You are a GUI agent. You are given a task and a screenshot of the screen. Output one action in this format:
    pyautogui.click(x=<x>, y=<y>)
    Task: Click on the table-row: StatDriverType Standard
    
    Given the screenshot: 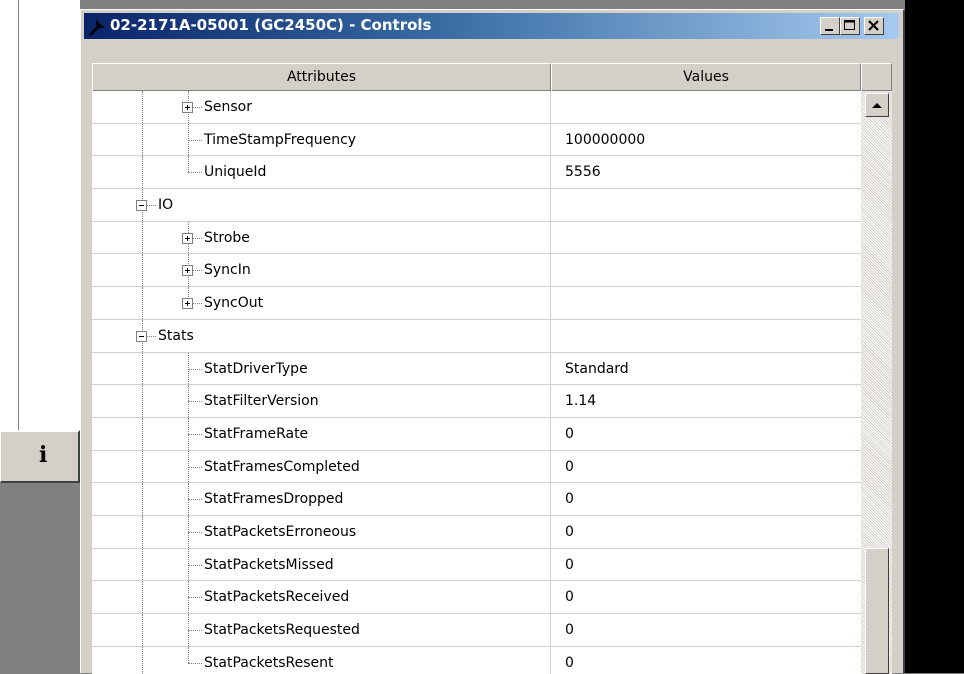 What is the action you would take?
    pyautogui.click(x=476, y=369)
    